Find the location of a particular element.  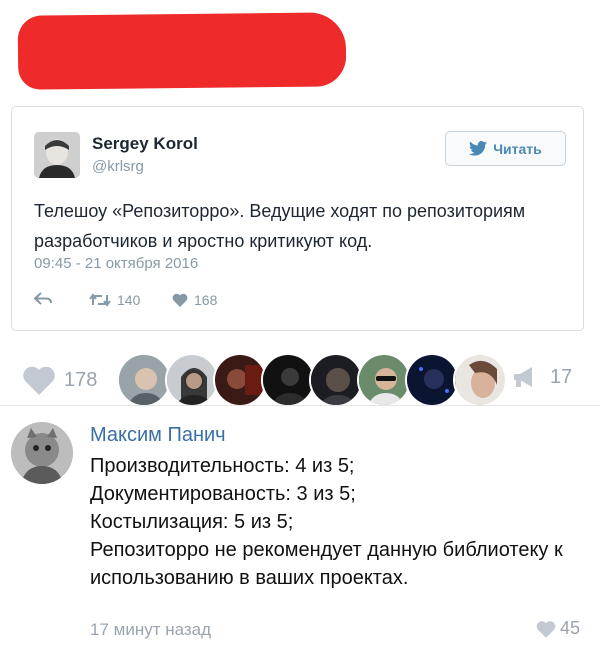

post-share-count: 17 is located at coordinates (561, 376).